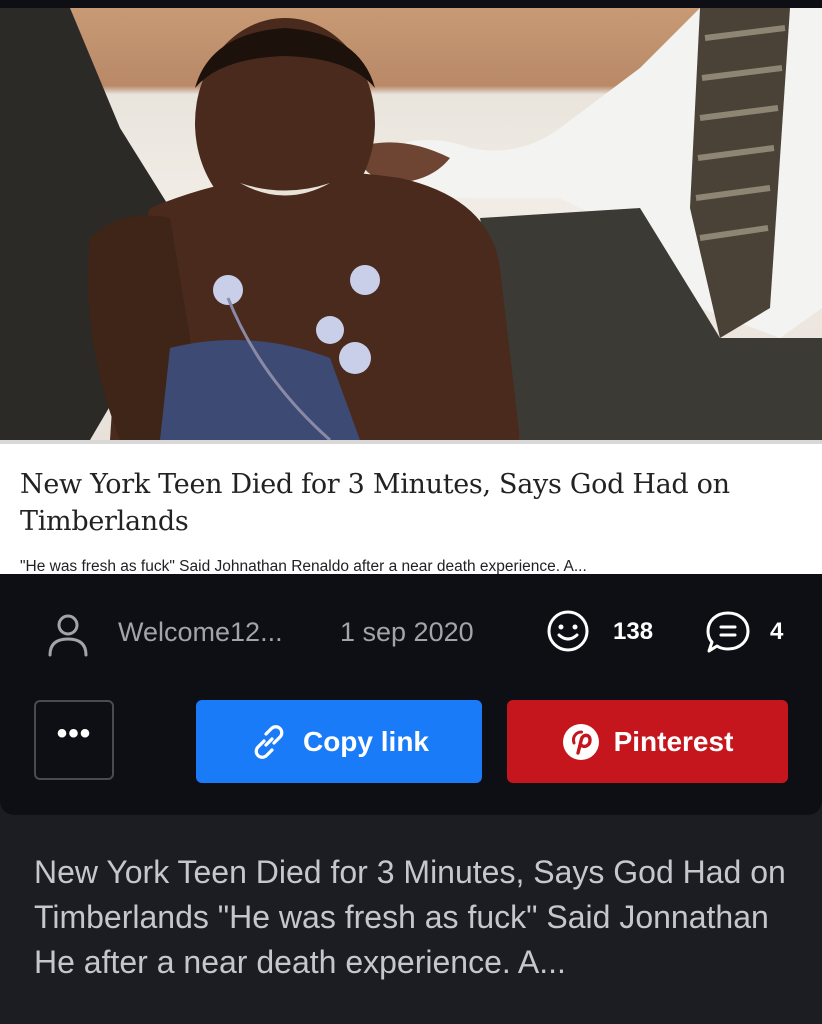  Describe the element at coordinates (728, 632) in the screenshot. I see `comment-icon` at that location.